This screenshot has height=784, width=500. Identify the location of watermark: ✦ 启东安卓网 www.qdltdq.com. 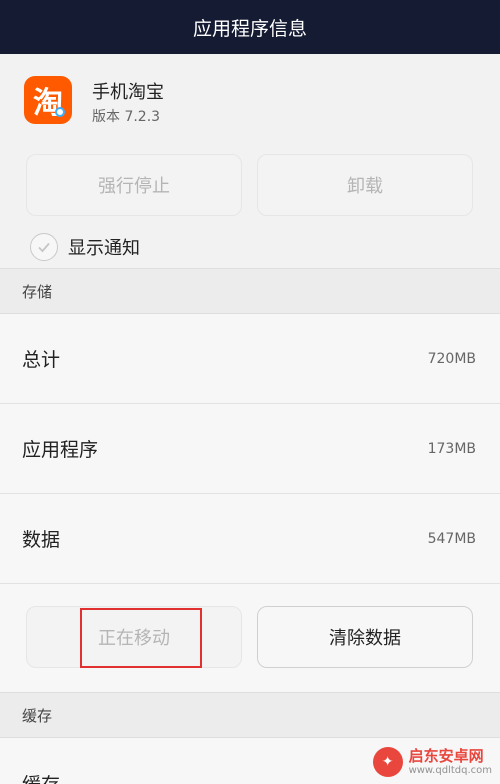
(432, 762).